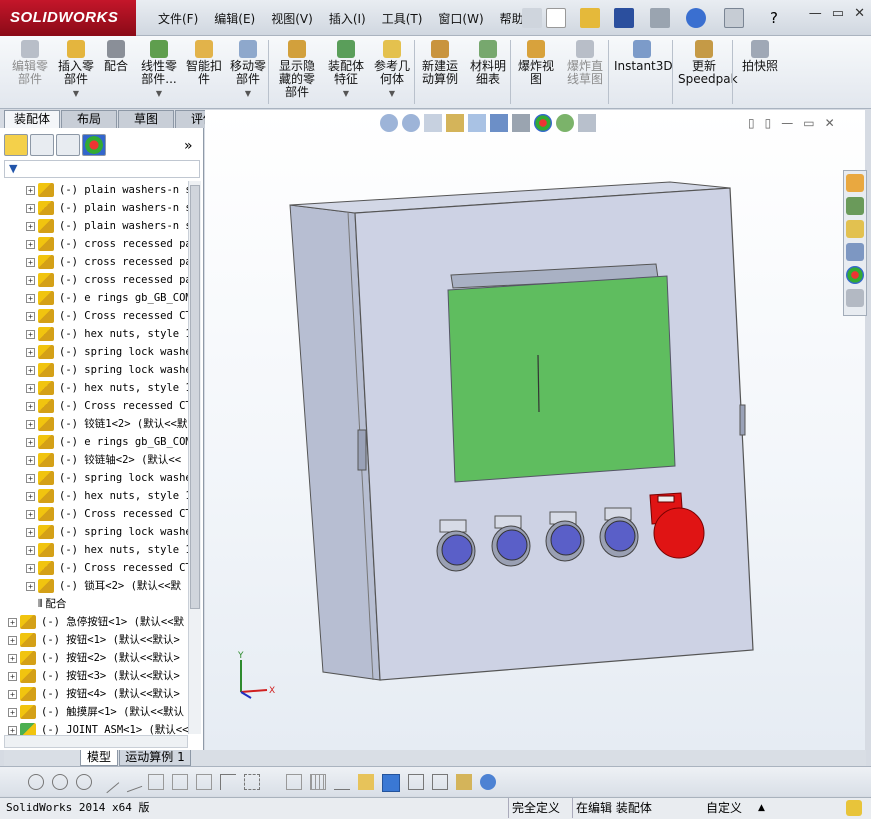 The width and height of the screenshot is (871, 819). Describe the element at coordinates (366, 782) in the screenshot. I see `relations-tool-icon` at that location.